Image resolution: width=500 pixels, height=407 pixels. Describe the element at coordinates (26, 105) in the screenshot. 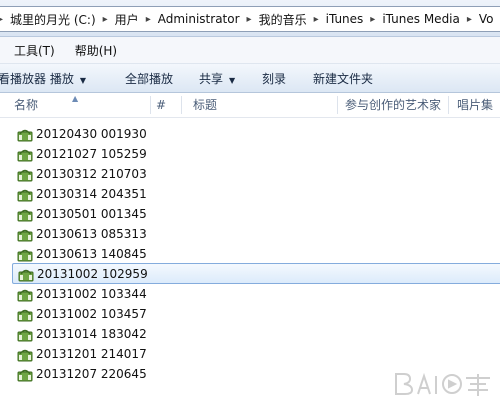

I see `column-header-name: 名称` at that location.